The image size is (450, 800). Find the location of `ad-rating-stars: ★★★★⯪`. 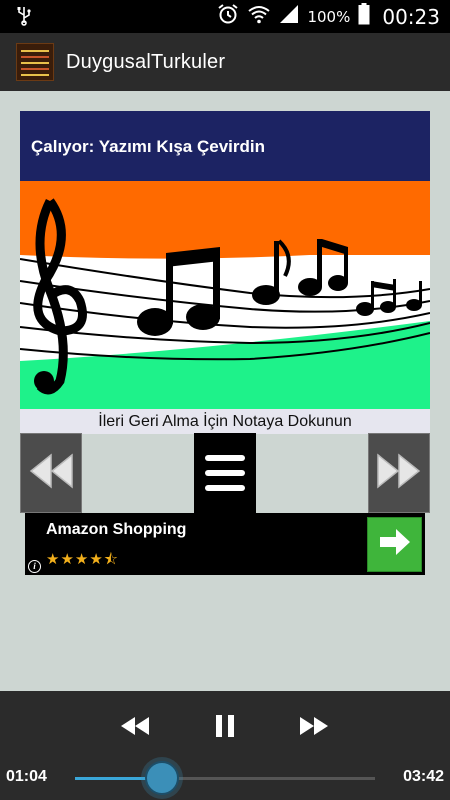

ad-rating-stars: ★★★★⯪ is located at coordinates (82, 559).